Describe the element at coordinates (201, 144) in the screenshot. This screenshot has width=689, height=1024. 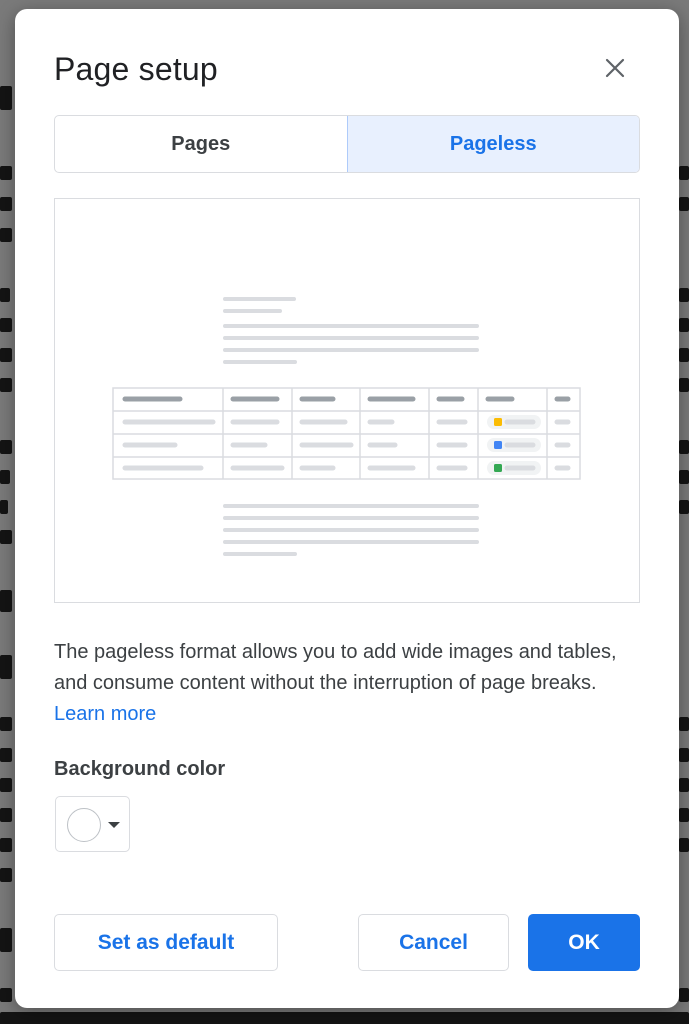
I see `tab-pages: Pages` at that location.